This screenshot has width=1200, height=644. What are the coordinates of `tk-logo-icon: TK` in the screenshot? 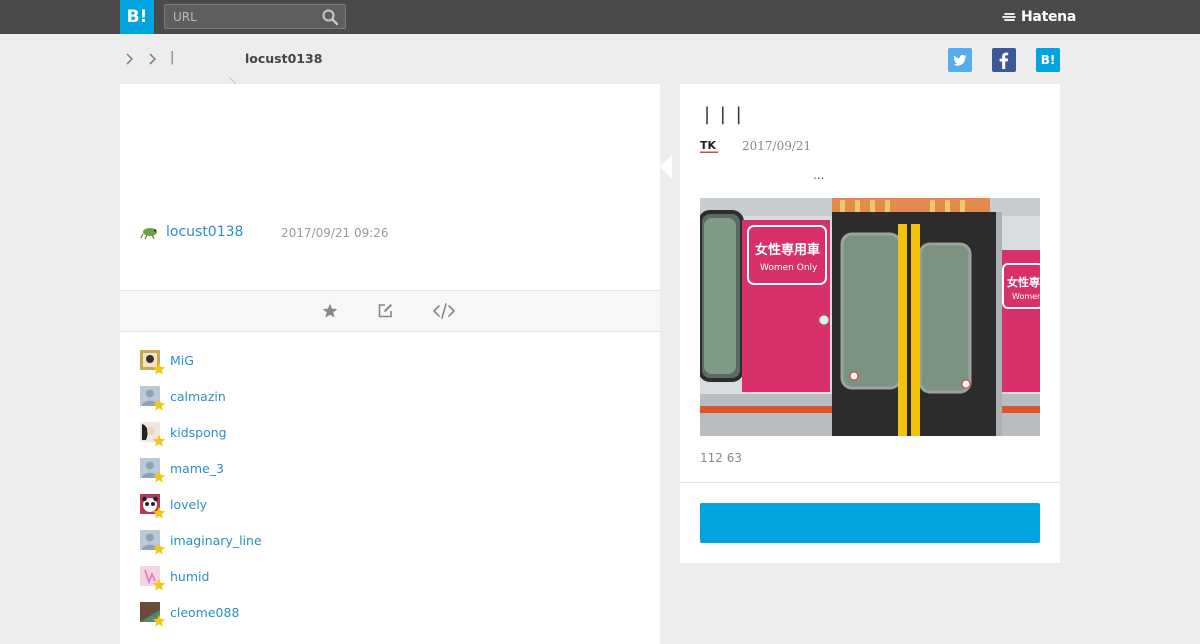 It's located at (709, 146).